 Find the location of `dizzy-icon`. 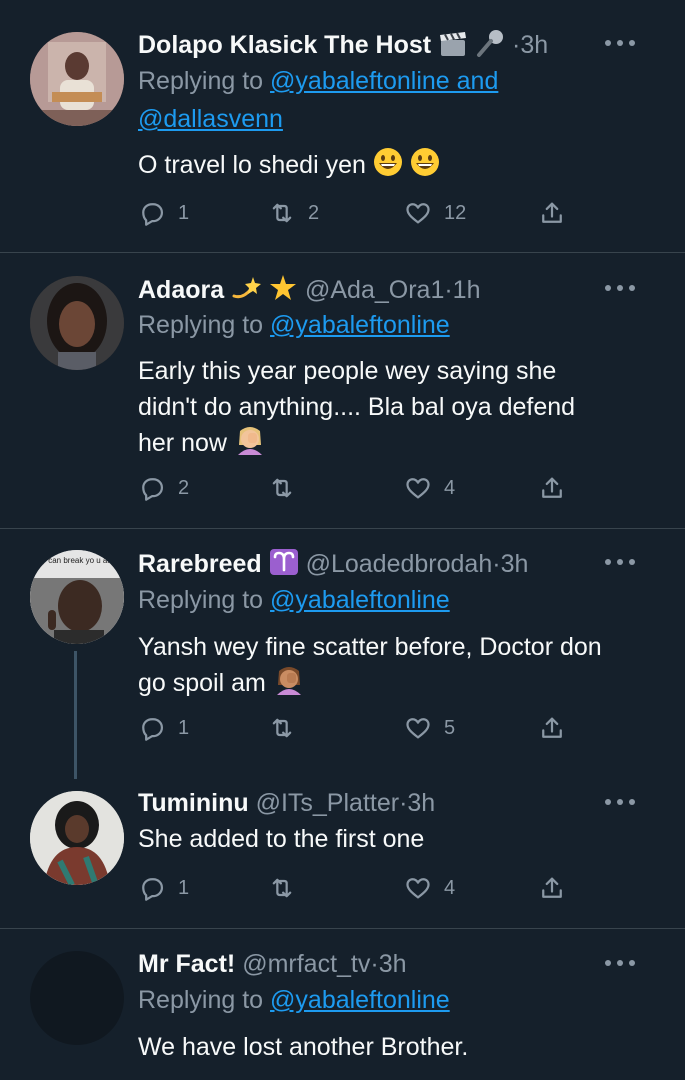

dizzy-icon is located at coordinates (246, 291).